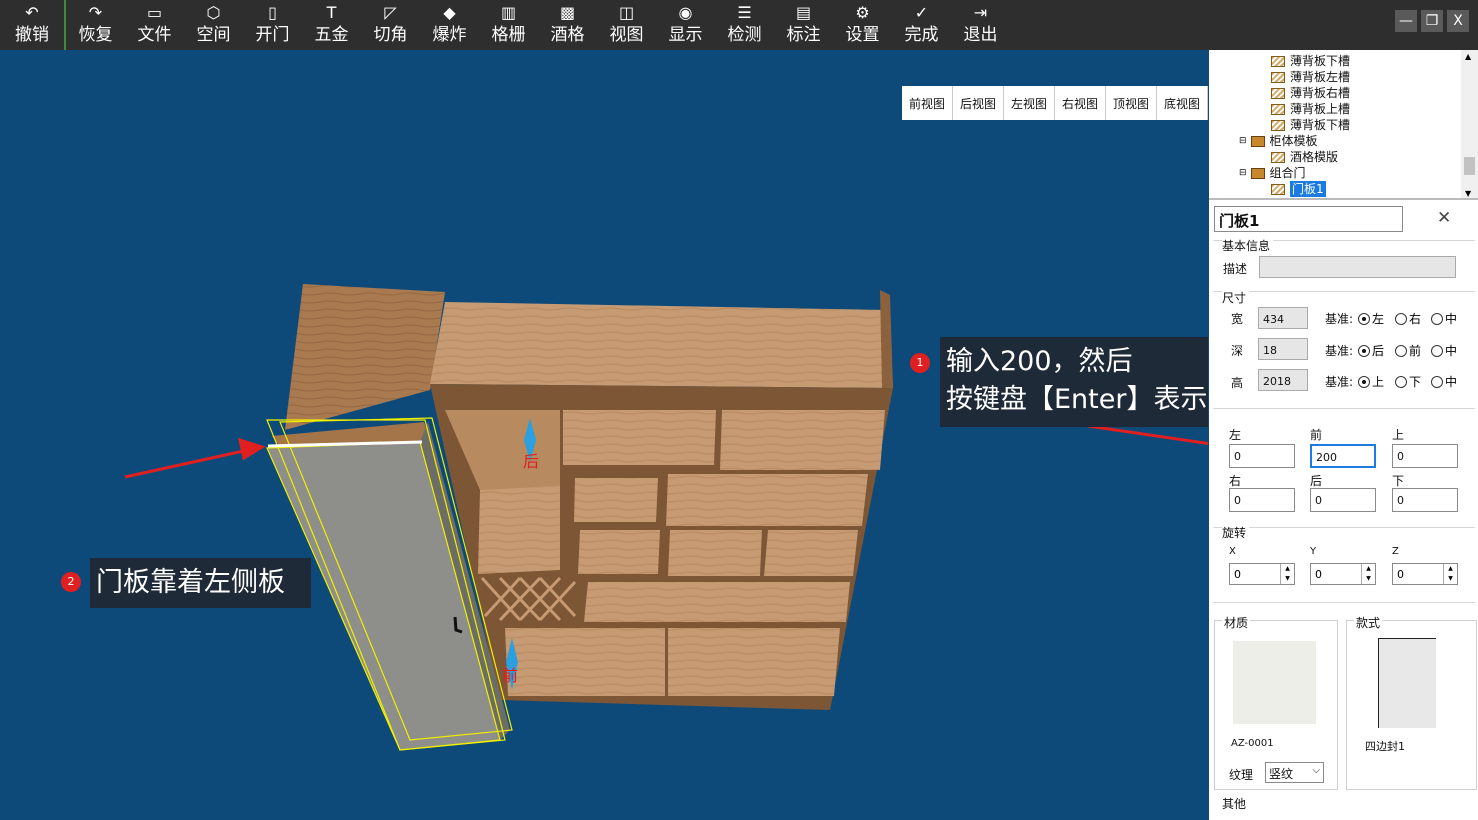 The height and width of the screenshot is (820, 1478). What do you see at coordinates (154, 25) in the screenshot?
I see `file-button: ▭ 文件` at bounding box center [154, 25].